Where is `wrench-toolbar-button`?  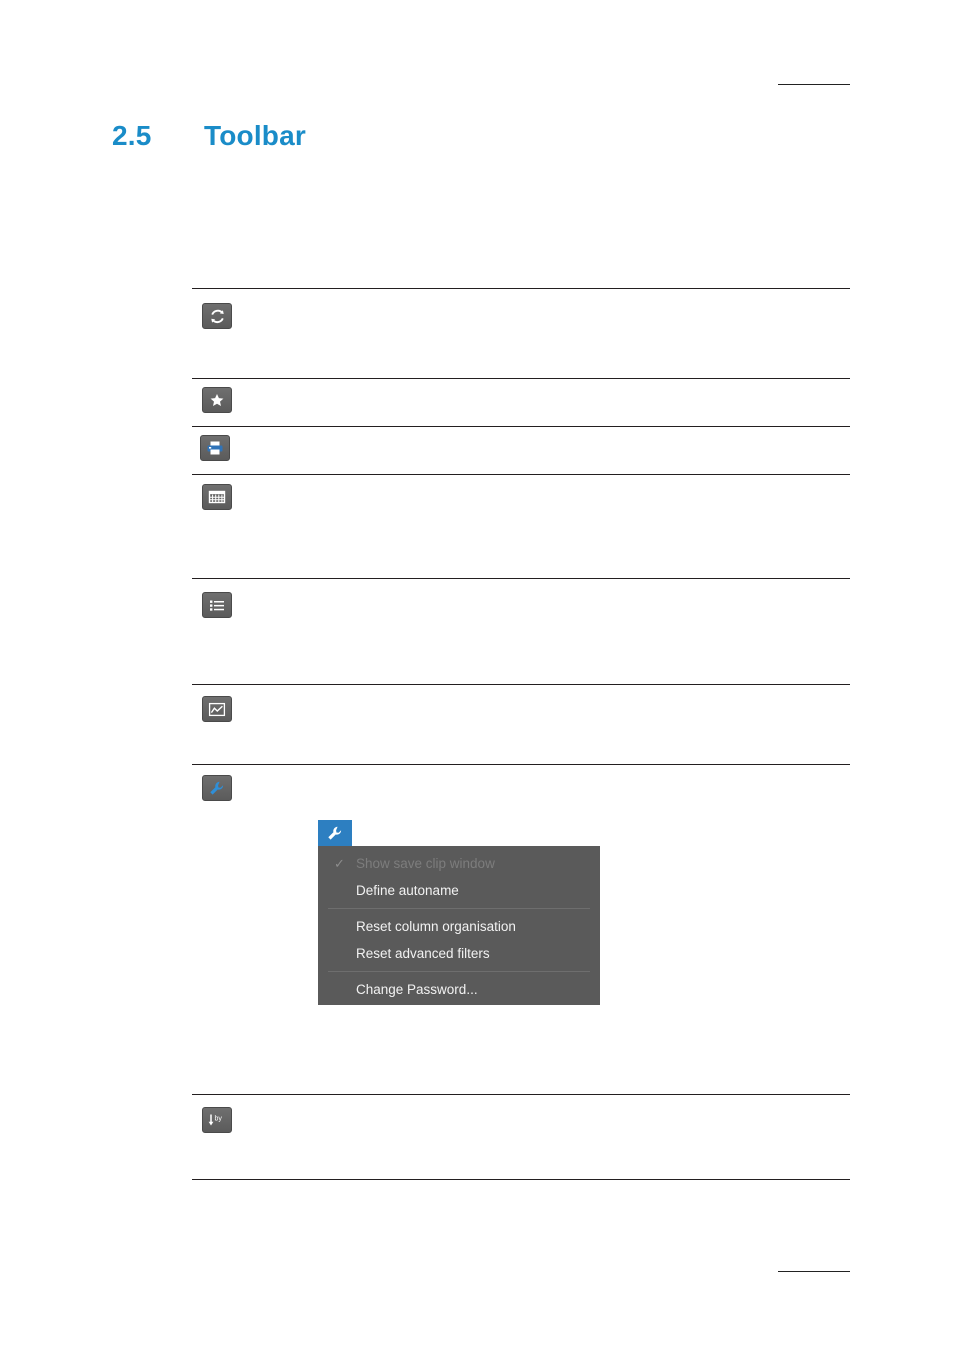
wrench-toolbar-button is located at coordinates (335, 833).